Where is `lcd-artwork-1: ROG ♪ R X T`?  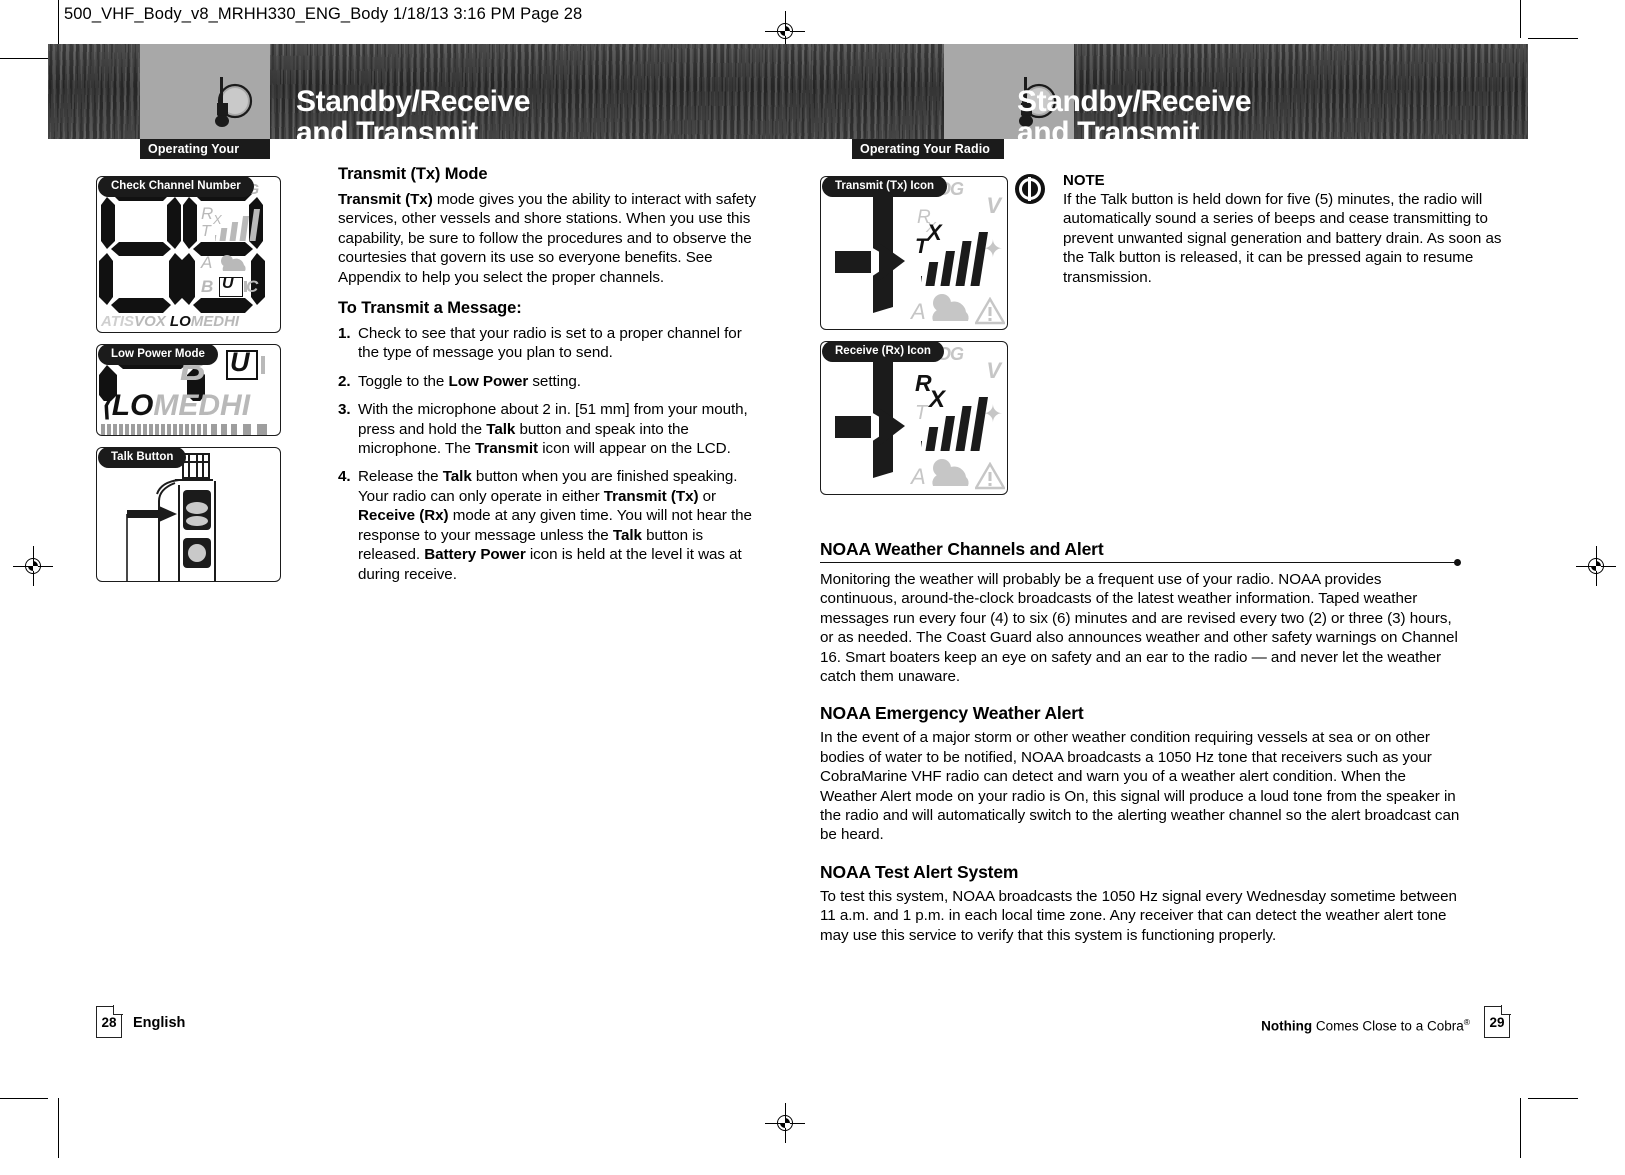 lcd-artwork-1: ROG ♪ R X T is located at coordinates (188, 254).